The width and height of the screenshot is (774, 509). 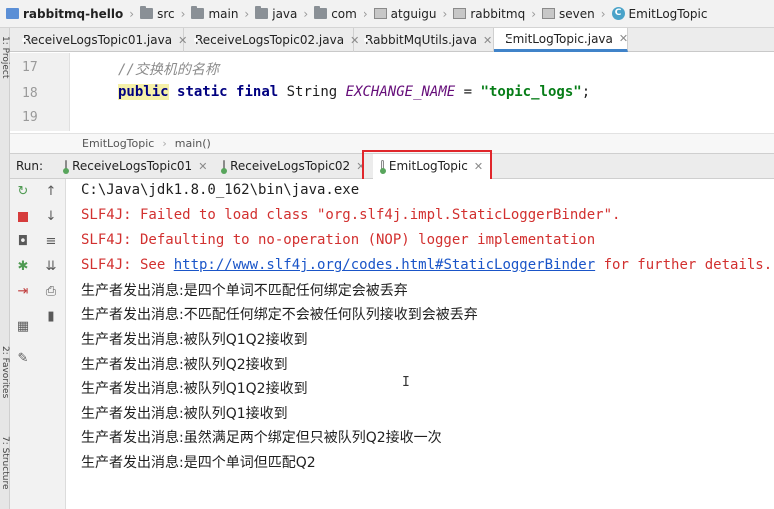 What do you see at coordinates (279, 315) in the screenshot?
I see `console-message: 生产者发出消息:不匹配任何绑定不会被任何队列接收到会被丢弃` at bounding box center [279, 315].